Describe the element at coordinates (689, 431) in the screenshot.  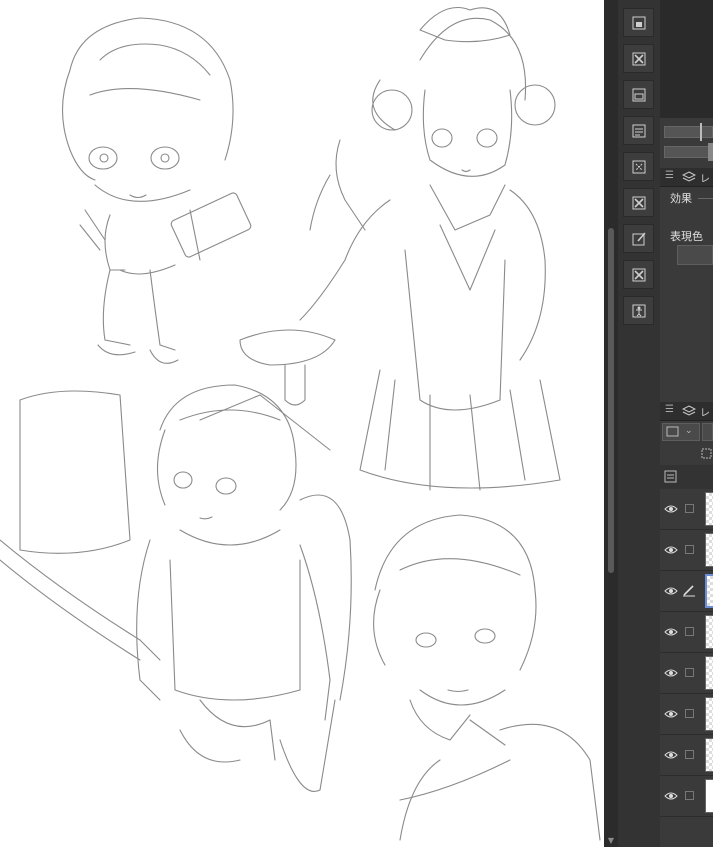
I see `chevron-down-icon: ⌄` at that location.